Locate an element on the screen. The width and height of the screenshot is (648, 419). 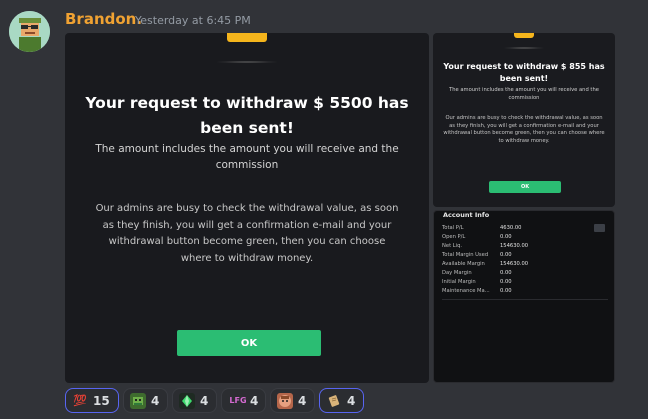
reaction-pepe-money: 4 is located at coordinates (145, 400).